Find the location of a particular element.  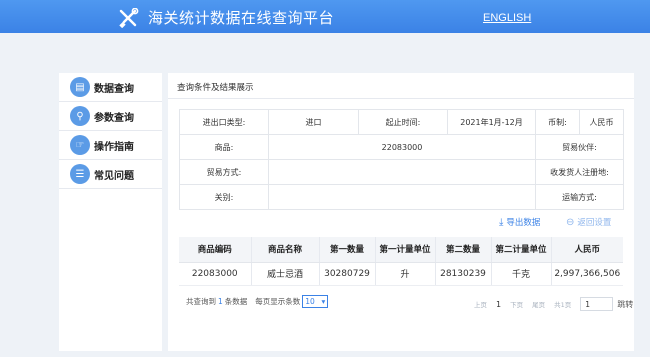

commodity-label: 商品: is located at coordinates (224, 147).